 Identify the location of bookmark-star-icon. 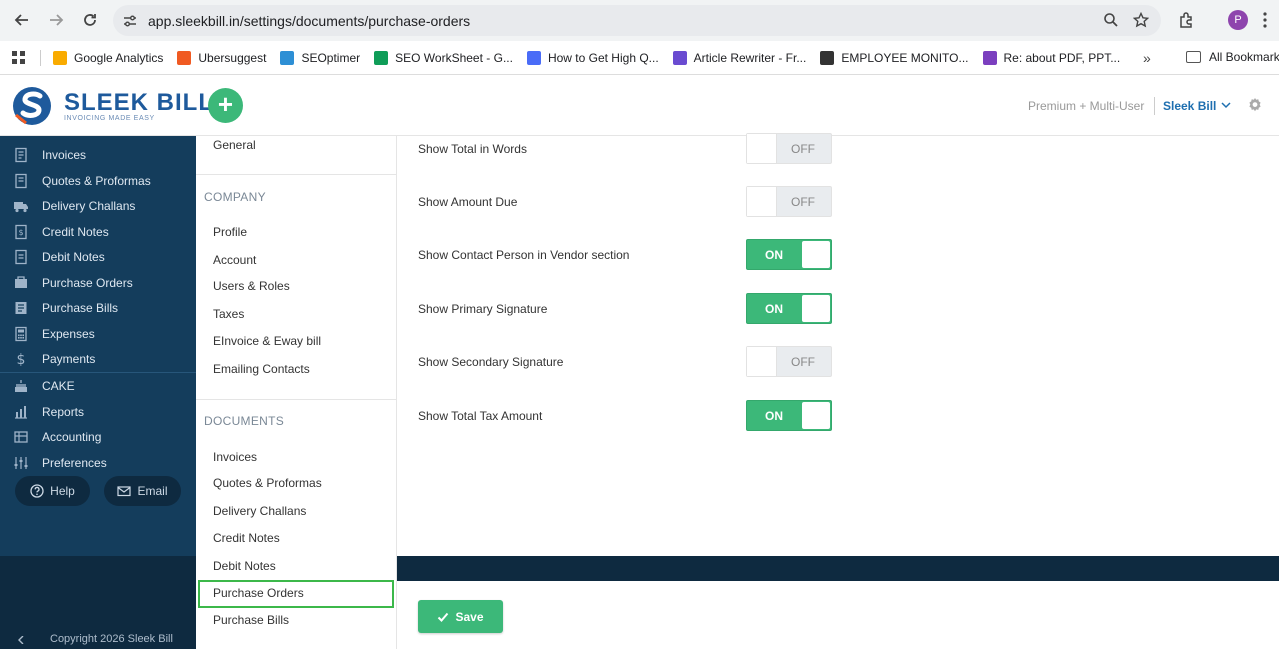
(1141, 19).